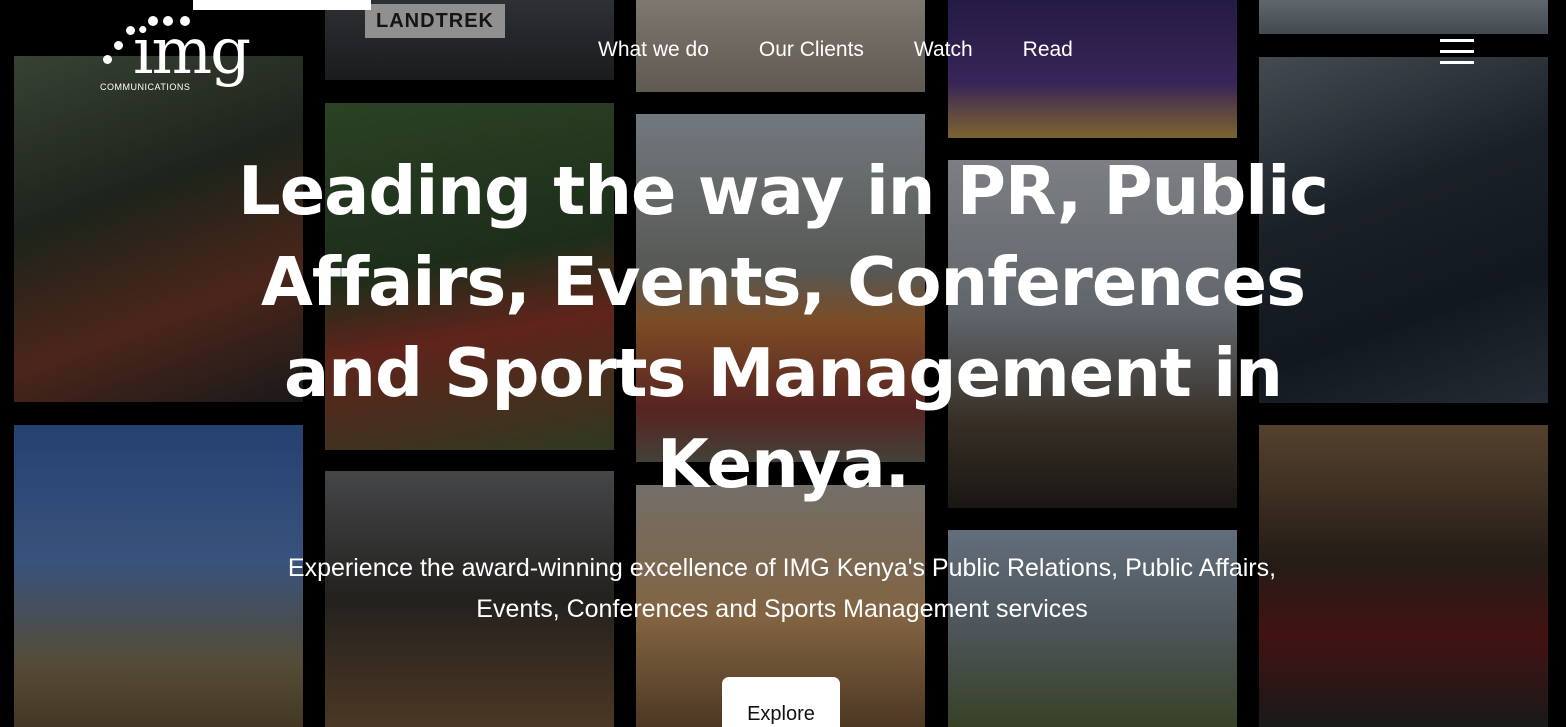 The image size is (1566, 727). What do you see at coordinates (1048, 50) in the screenshot?
I see `nav-read: Read` at bounding box center [1048, 50].